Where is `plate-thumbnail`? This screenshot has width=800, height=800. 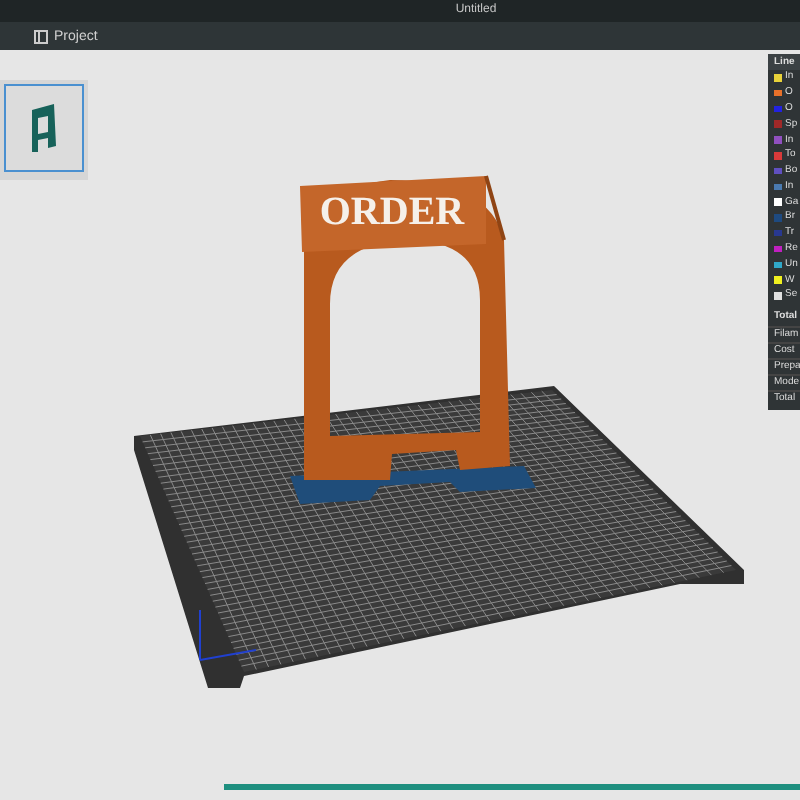
plate-thumbnail is located at coordinates (44, 128).